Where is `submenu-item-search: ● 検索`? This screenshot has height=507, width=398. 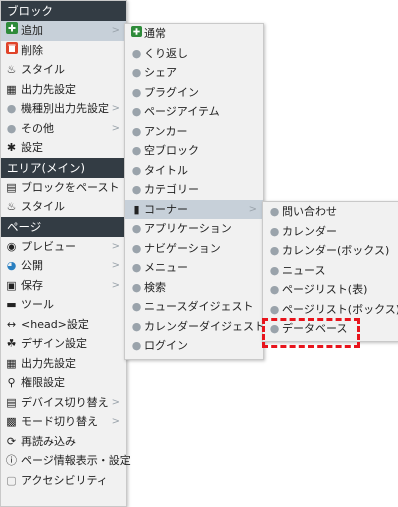 submenu-item-search: ● 検索 is located at coordinates (194, 288).